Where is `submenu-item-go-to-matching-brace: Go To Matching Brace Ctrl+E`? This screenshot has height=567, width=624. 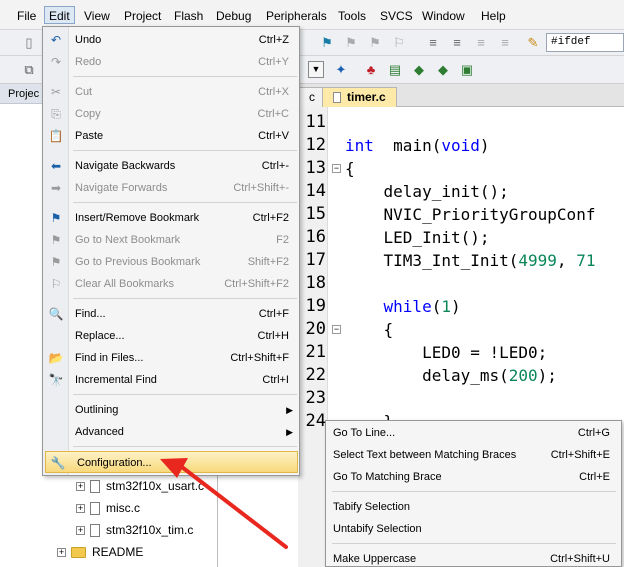 submenu-item-go-to-matching-brace: Go To Matching Brace Ctrl+E is located at coordinates (473, 477).